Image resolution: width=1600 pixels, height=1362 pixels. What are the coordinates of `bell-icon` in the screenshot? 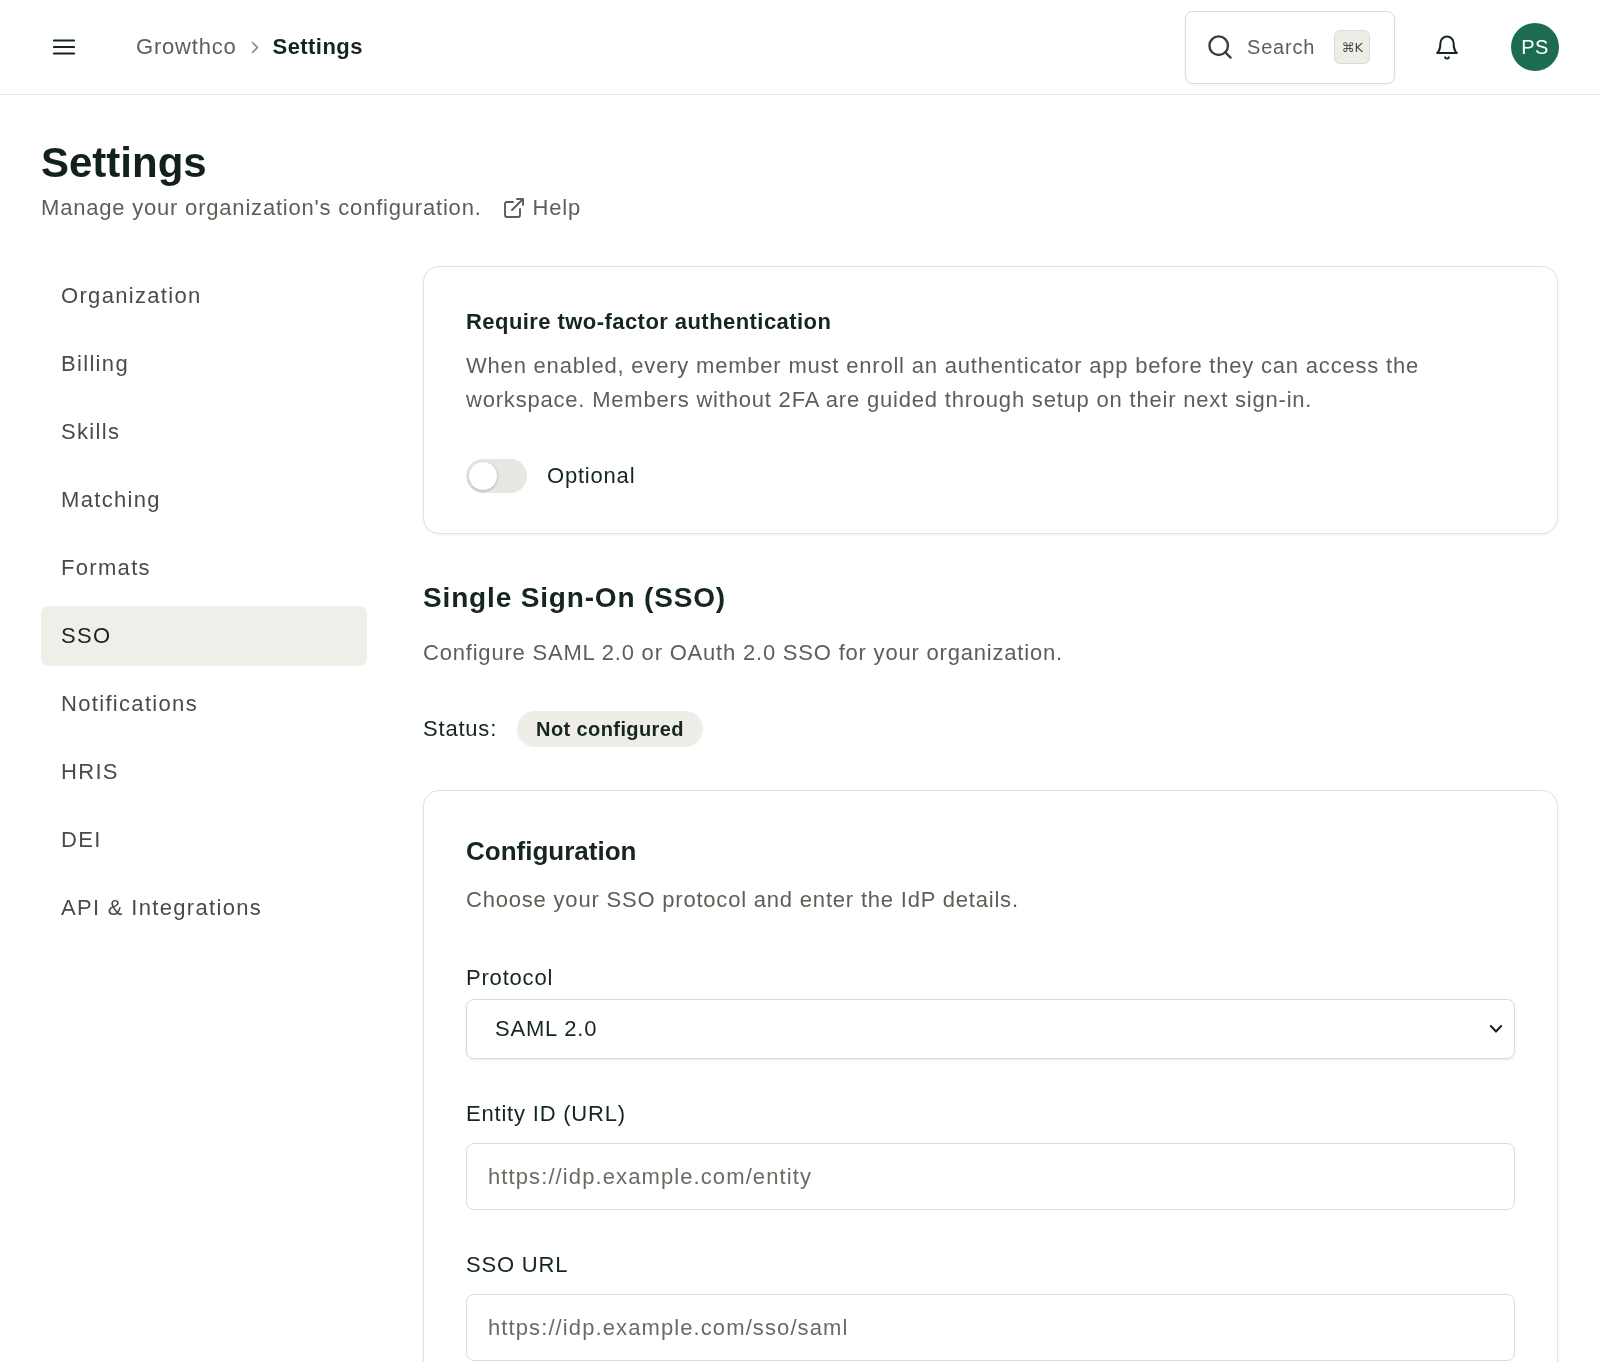 It's located at (1447, 47).